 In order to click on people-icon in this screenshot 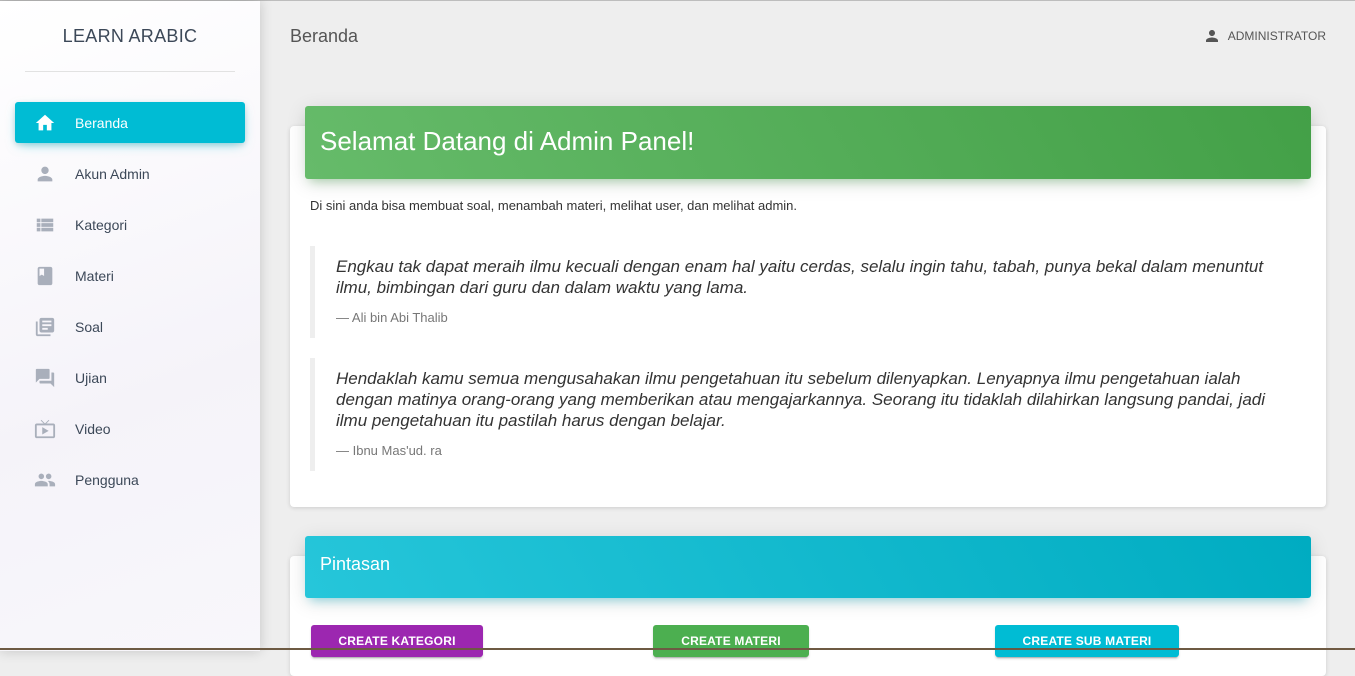, I will do `click(45, 480)`.